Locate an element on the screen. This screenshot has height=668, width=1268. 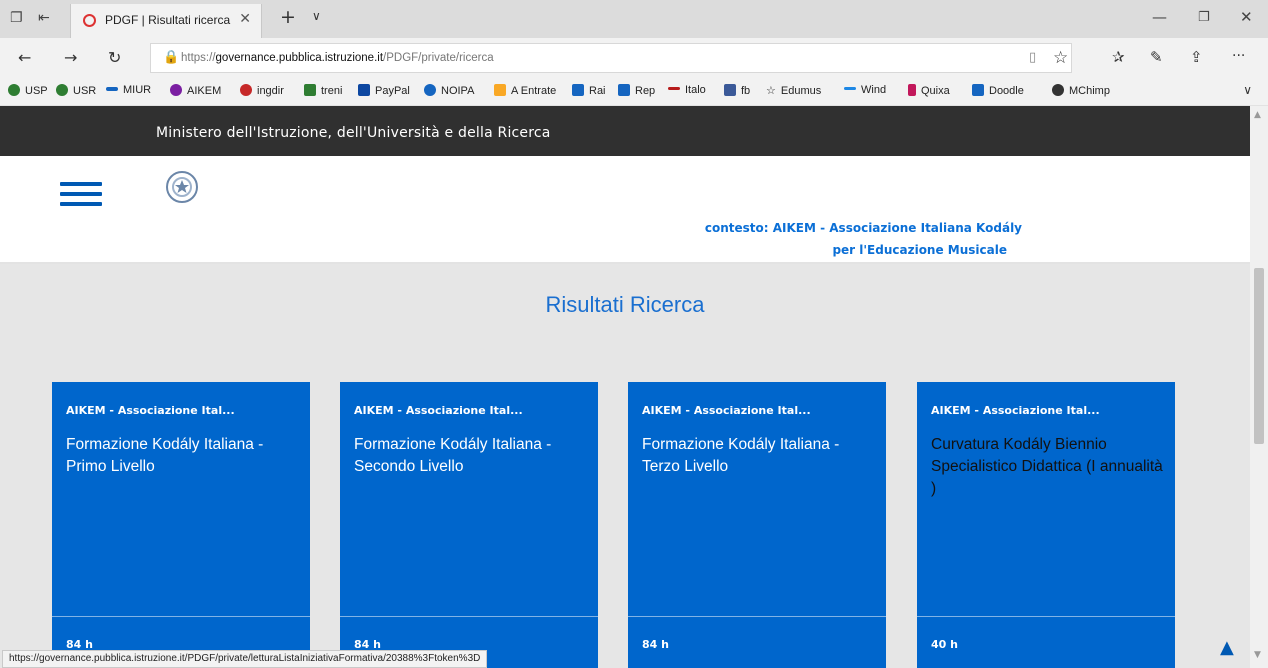
tab-bar: ❐ ⇤ PDGF | Risultati ricerca ✕ + ∨ — ❐ ✕ is located at coordinates (634, 19).